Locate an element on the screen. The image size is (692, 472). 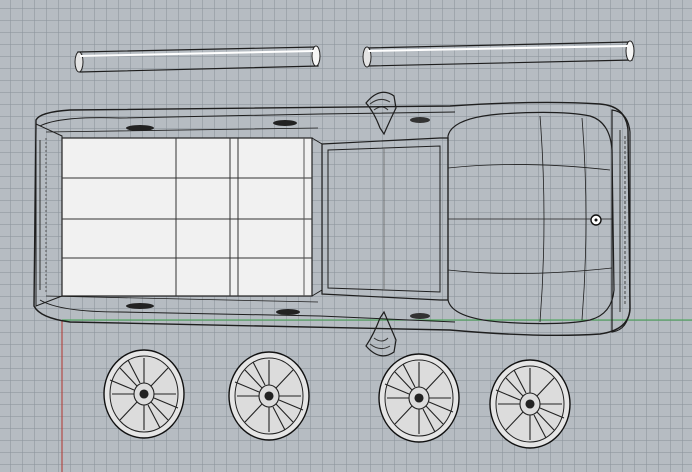
exhaust-pipe-right is located at coordinates (498, 54).